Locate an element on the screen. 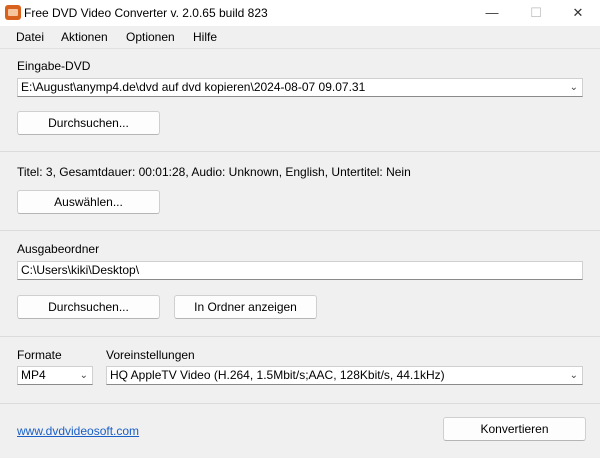  format-value: MP4 is located at coordinates (33, 375).